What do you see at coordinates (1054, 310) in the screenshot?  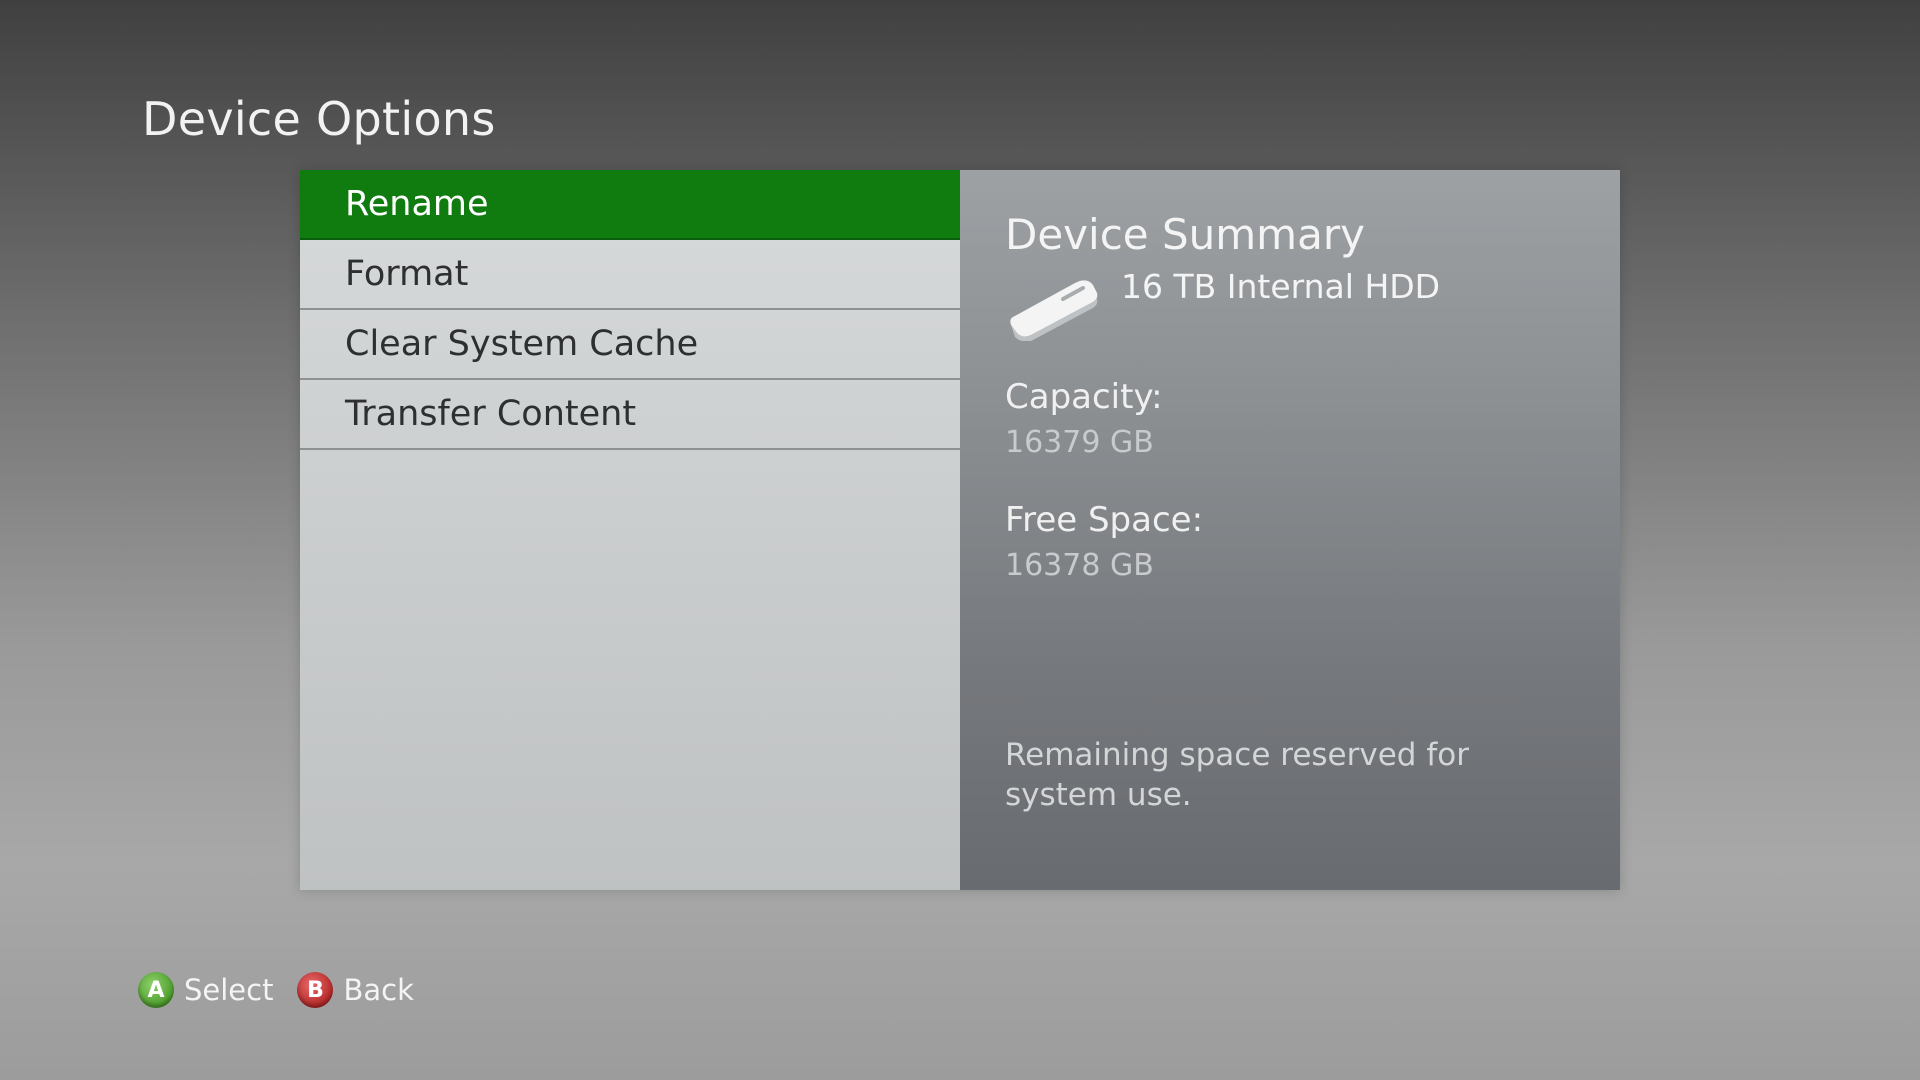 I see `hdd-icon` at bounding box center [1054, 310].